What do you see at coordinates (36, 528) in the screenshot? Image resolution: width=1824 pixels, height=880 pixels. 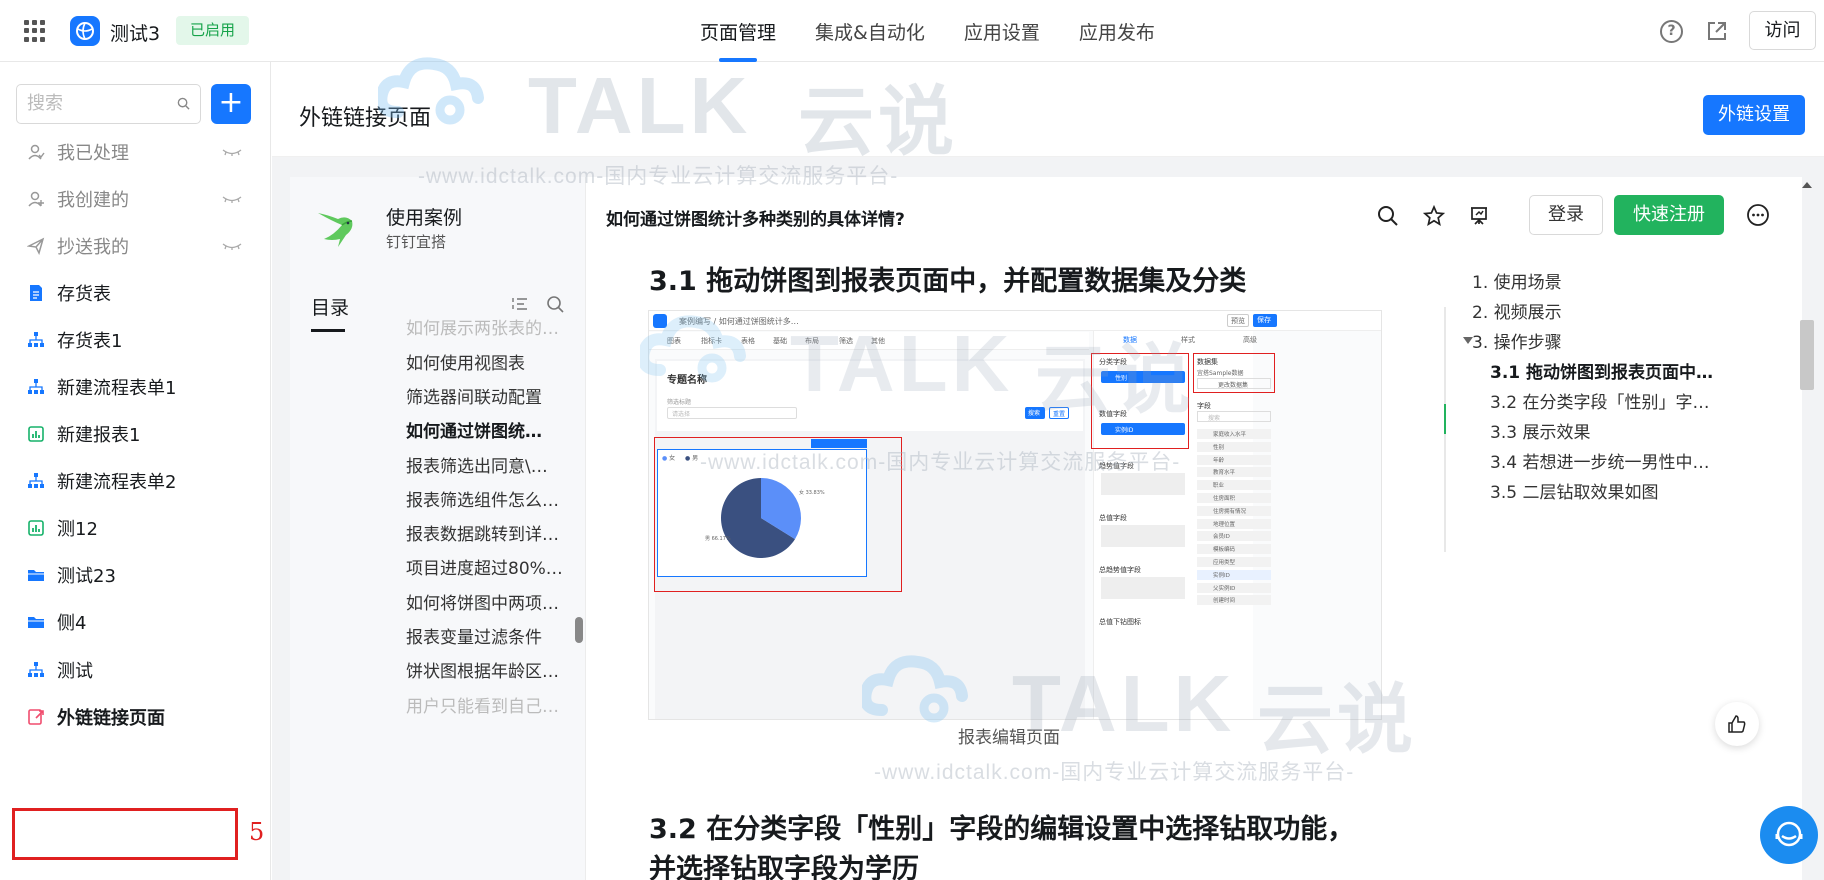 I see `report-icon` at bounding box center [36, 528].